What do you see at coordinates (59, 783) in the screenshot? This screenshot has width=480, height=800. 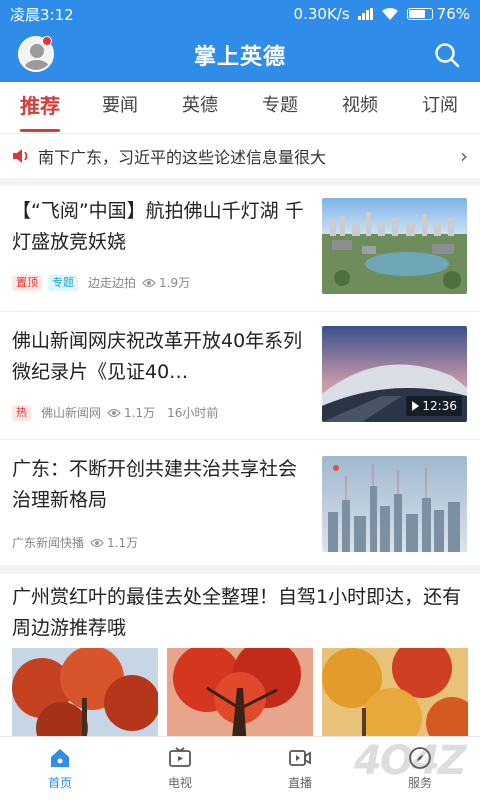 I see `nav-label: 首页` at bounding box center [59, 783].